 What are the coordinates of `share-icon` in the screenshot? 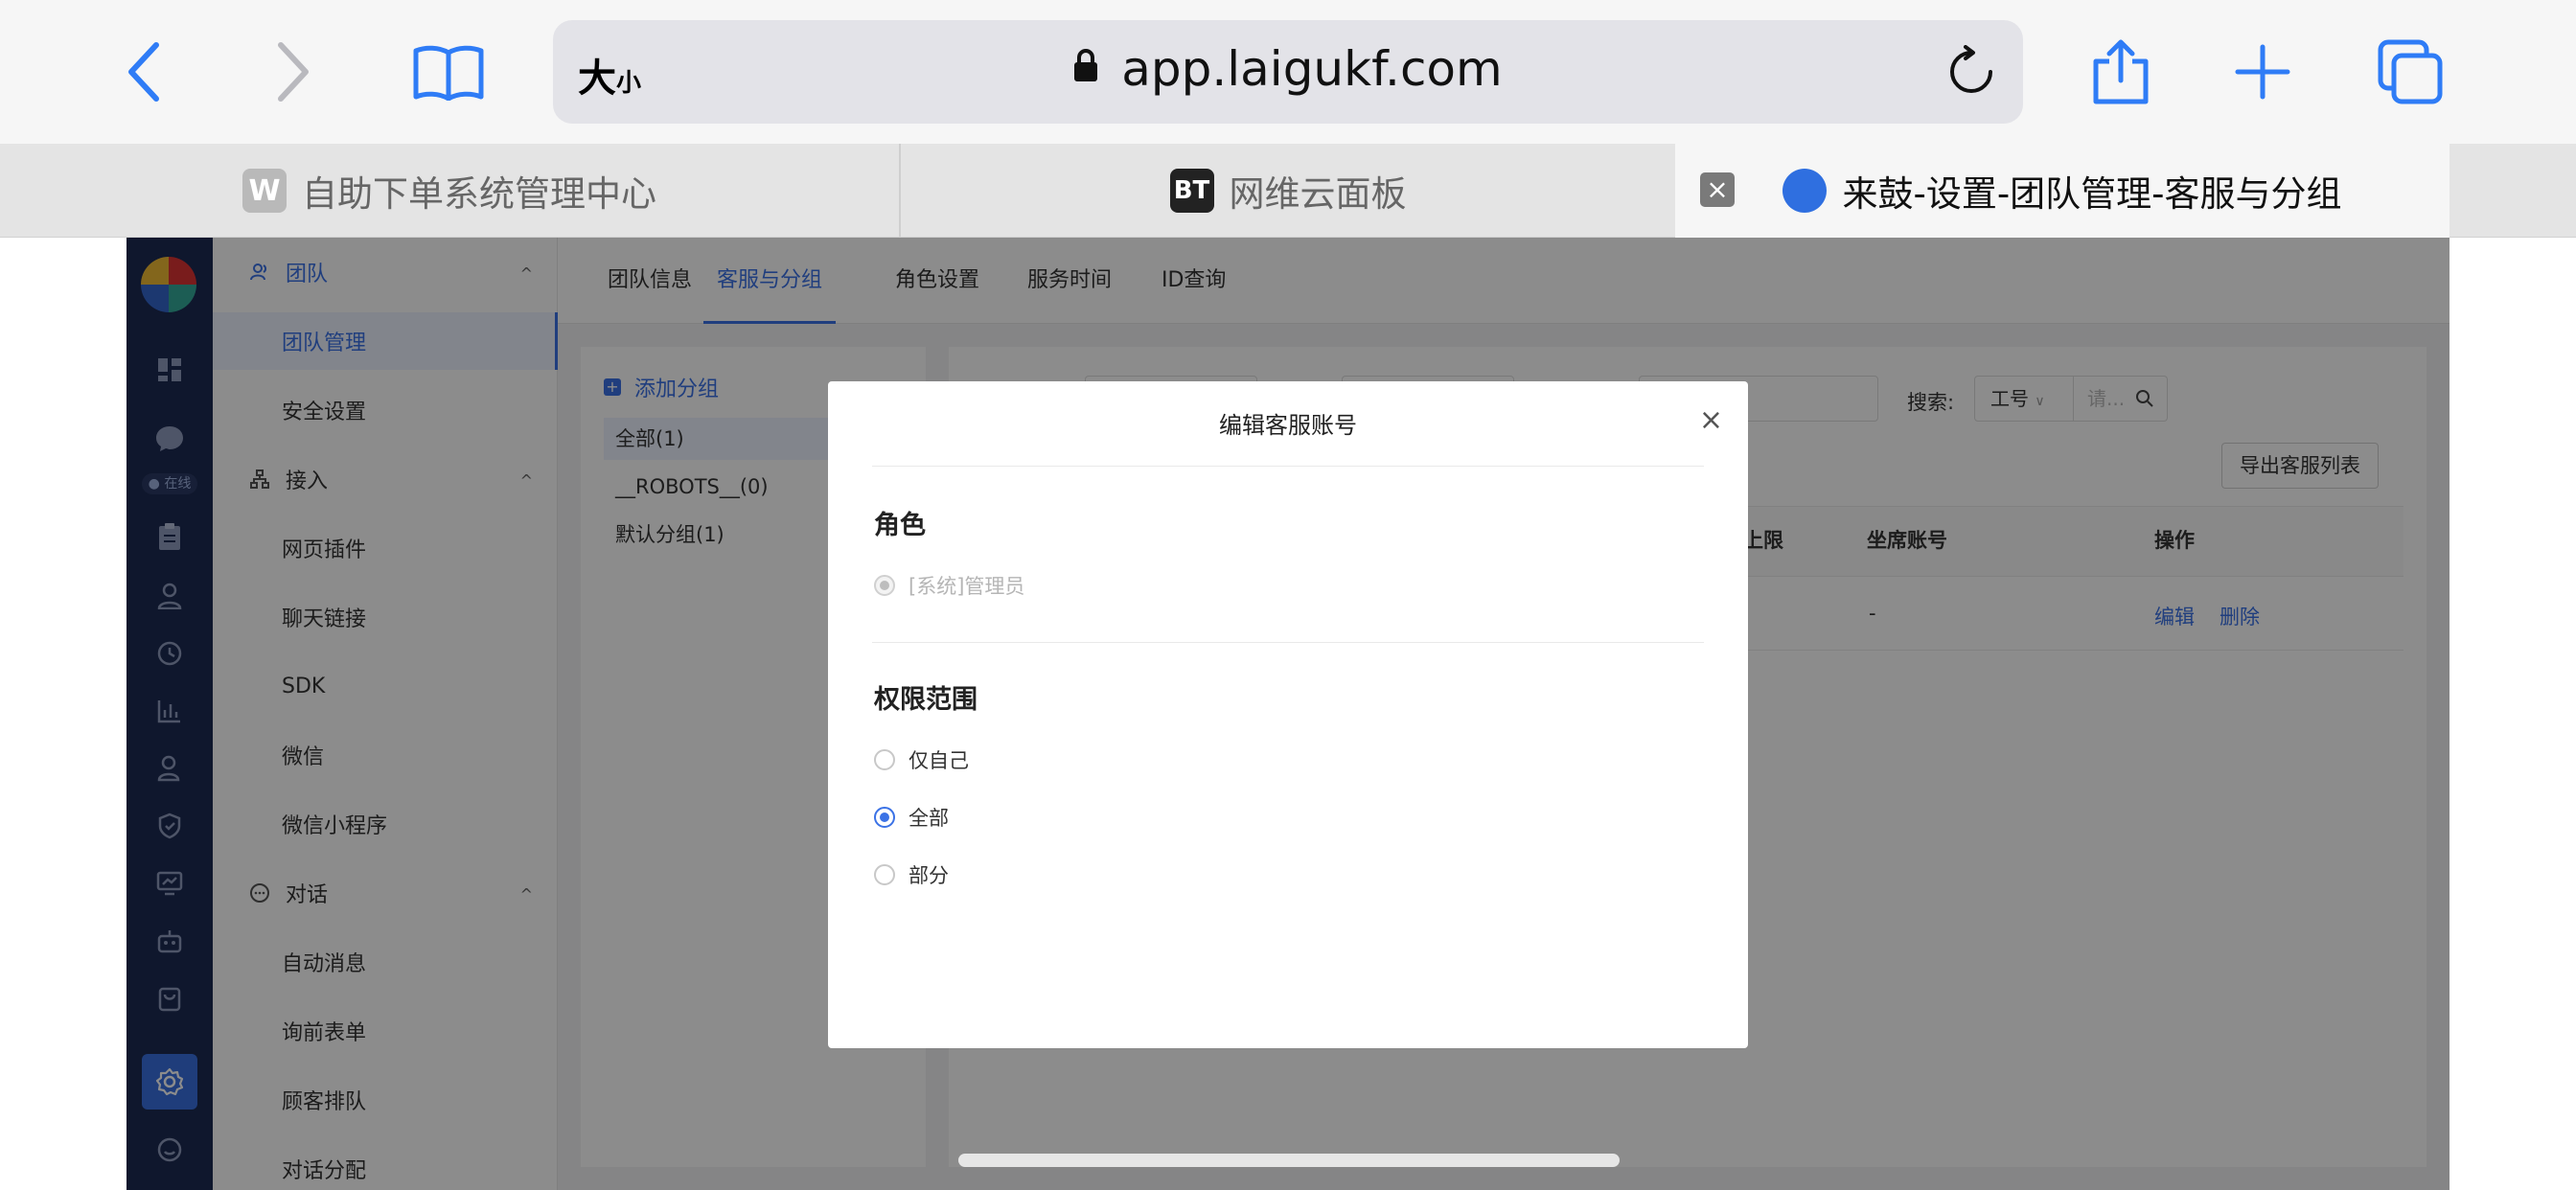 It's located at (2121, 72).